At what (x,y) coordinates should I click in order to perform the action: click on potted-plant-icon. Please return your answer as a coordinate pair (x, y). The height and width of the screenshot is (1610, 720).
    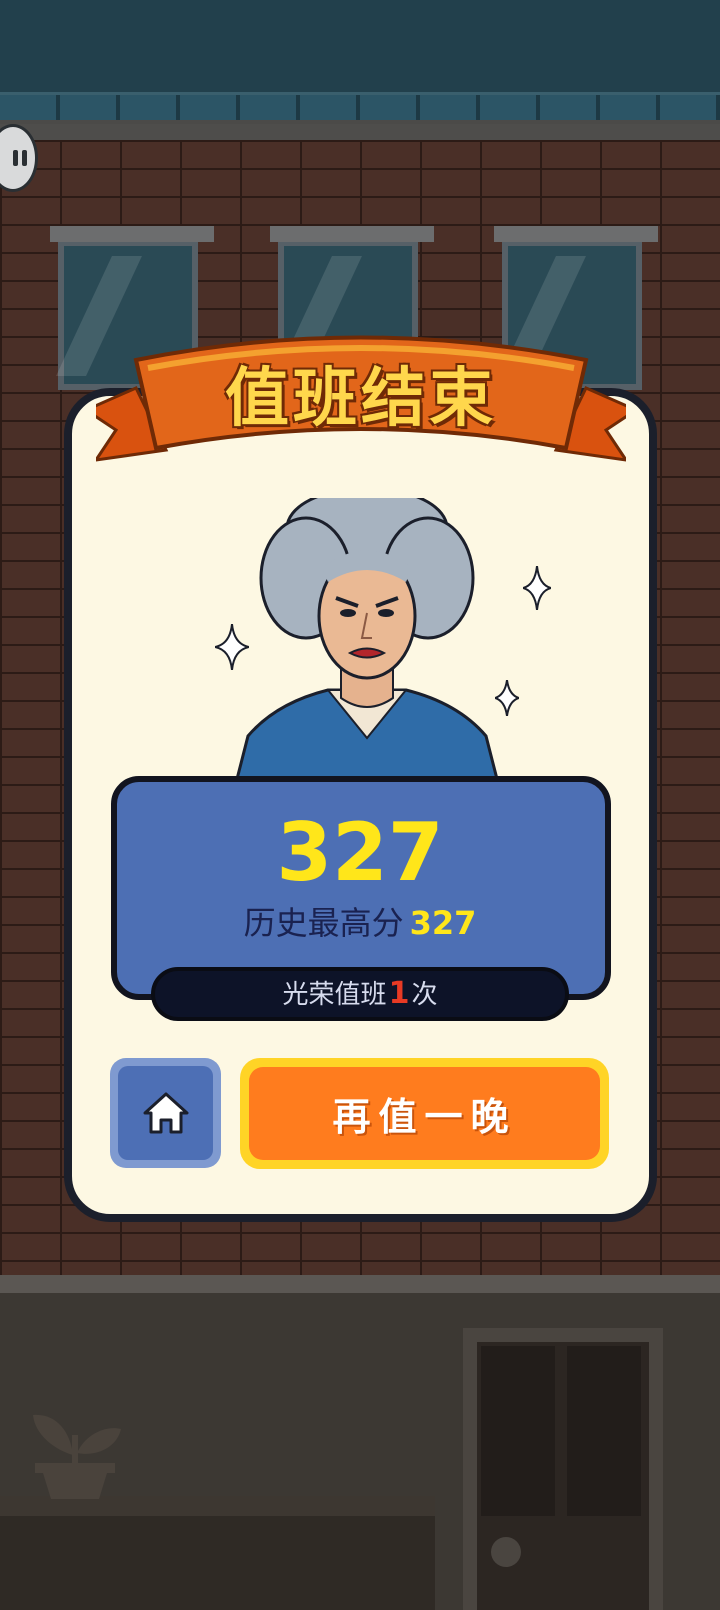
    Looking at the image, I should click on (77, 1456).